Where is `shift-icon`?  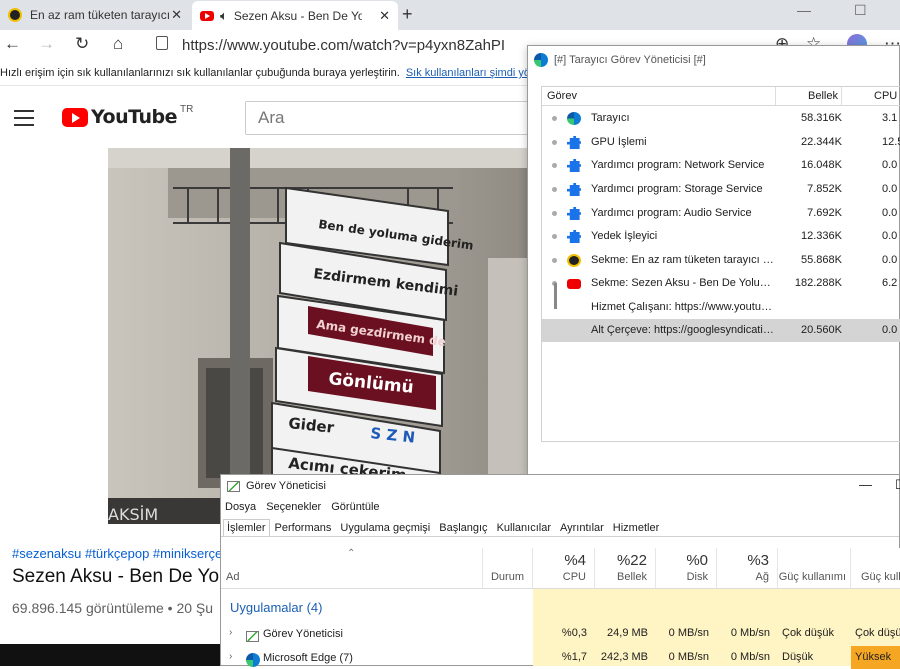
shift-icon is located at coordinates (574, 260).